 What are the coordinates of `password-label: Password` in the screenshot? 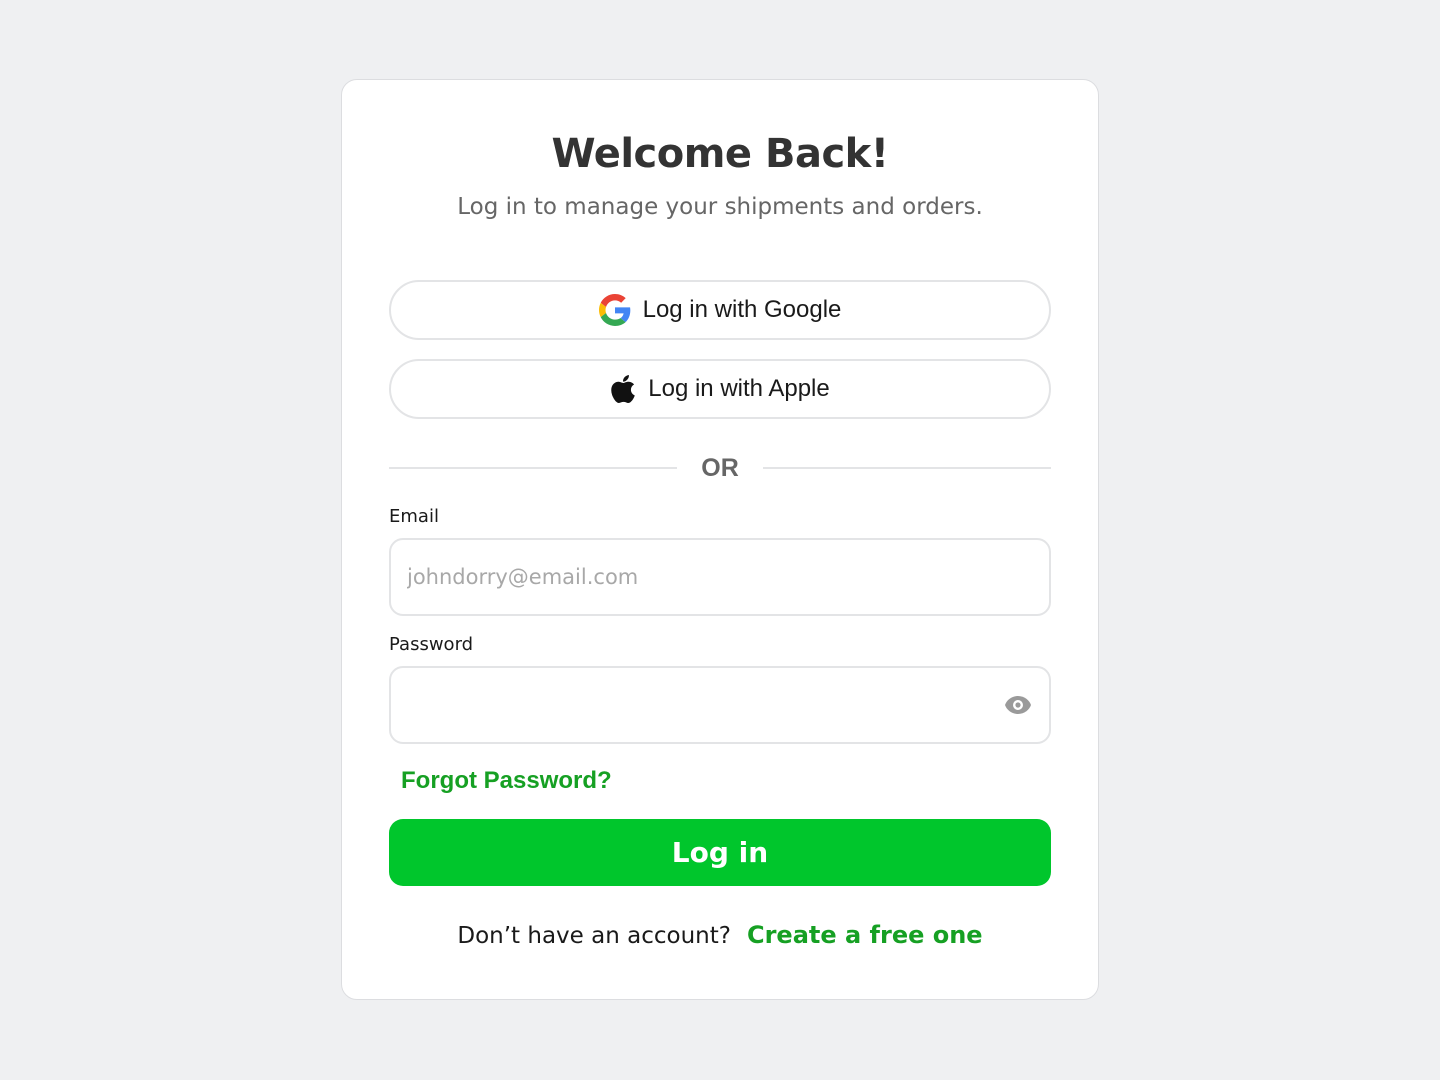 It's located at (431, 644).